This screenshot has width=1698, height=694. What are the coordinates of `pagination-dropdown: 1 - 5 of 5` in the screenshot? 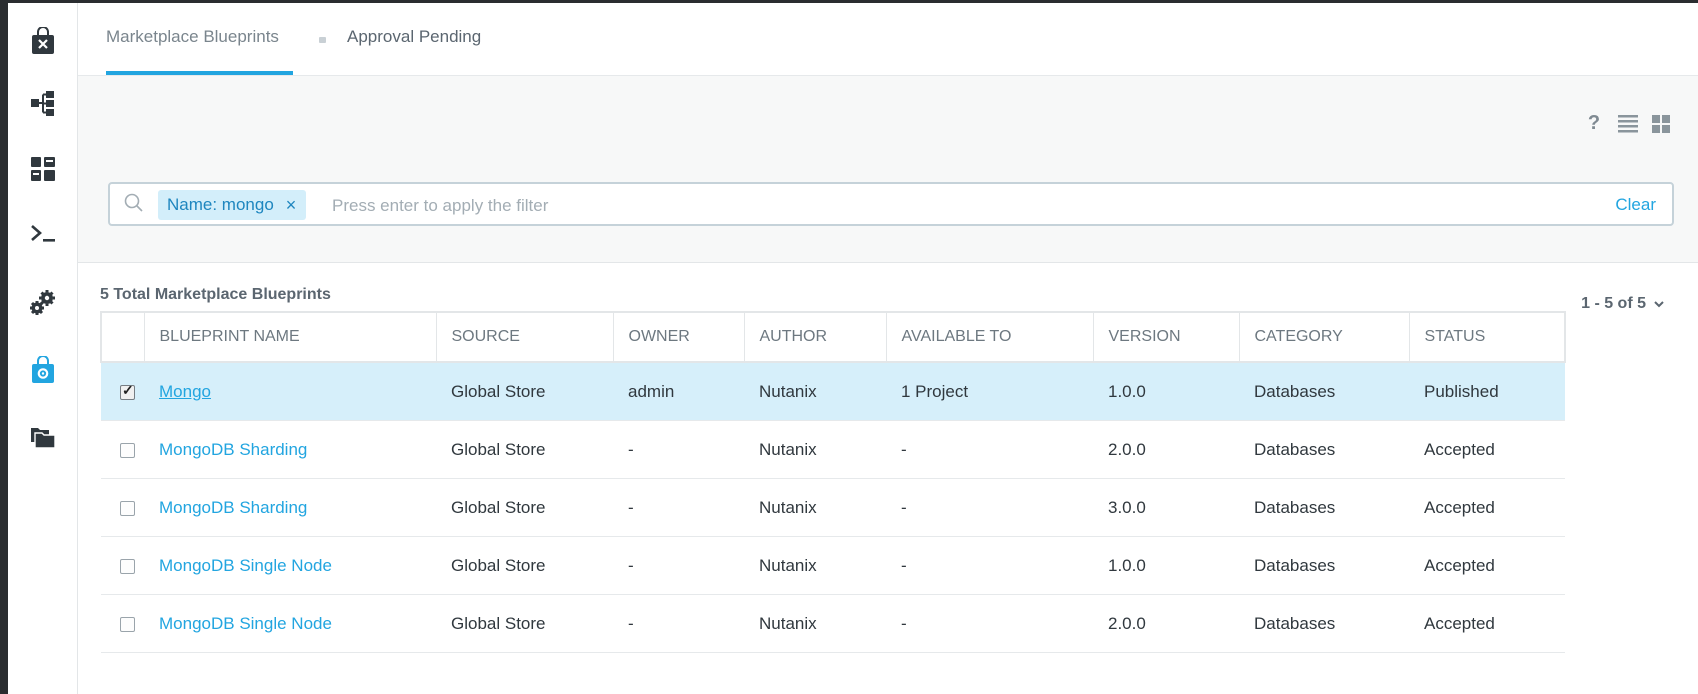 It's located at (1622, 304).